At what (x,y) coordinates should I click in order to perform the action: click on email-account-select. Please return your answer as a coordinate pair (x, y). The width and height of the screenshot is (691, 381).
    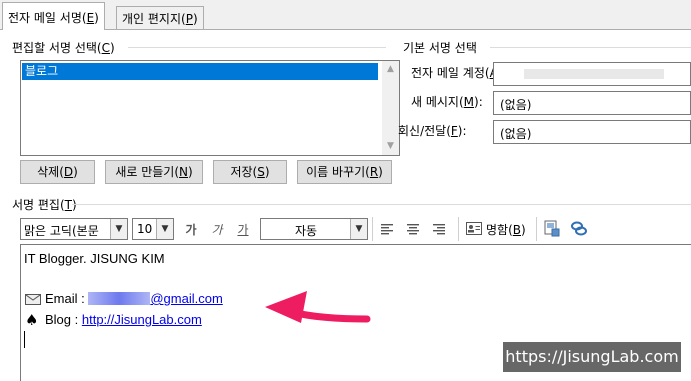
    Looking at the image, I should click on (592, 74).